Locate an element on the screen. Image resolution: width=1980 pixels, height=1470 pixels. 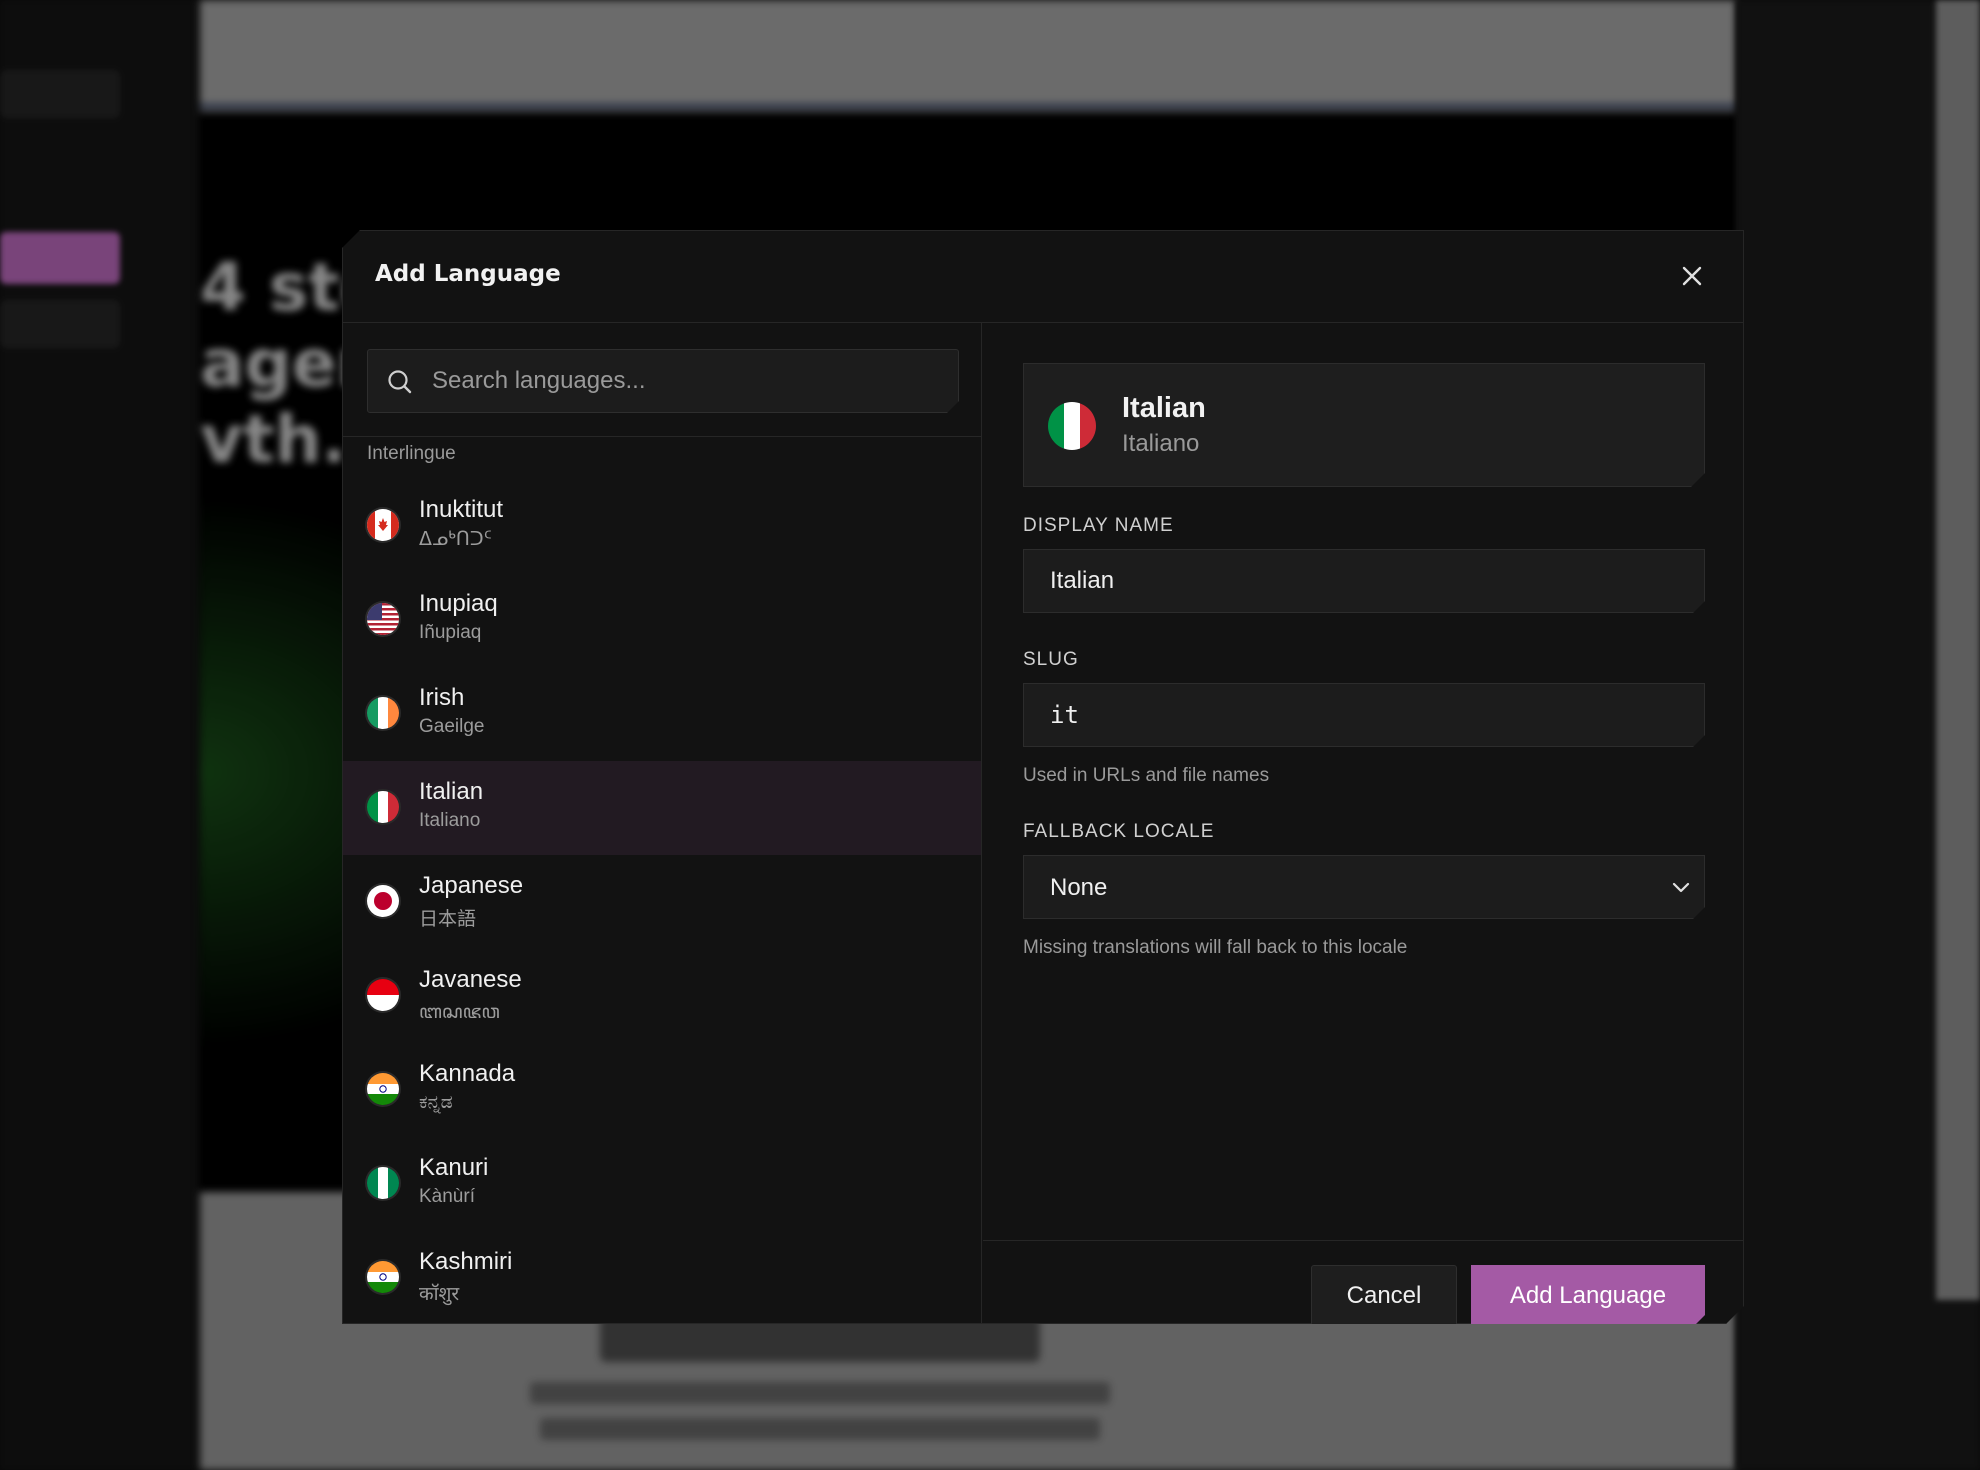
display-name-field is located at coordinates (1364, 581).